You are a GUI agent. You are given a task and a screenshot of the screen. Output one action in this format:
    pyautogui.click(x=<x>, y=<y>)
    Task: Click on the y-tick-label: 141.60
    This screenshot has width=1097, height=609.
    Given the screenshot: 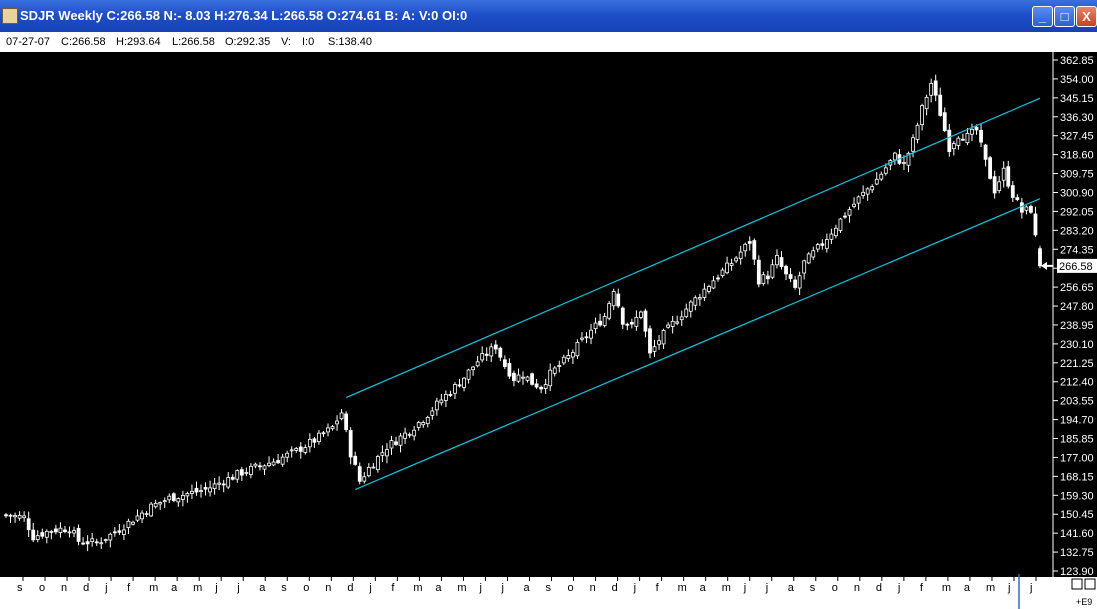 What is the action you would take?
    pyautogui.click(x=1077, y=534)
    